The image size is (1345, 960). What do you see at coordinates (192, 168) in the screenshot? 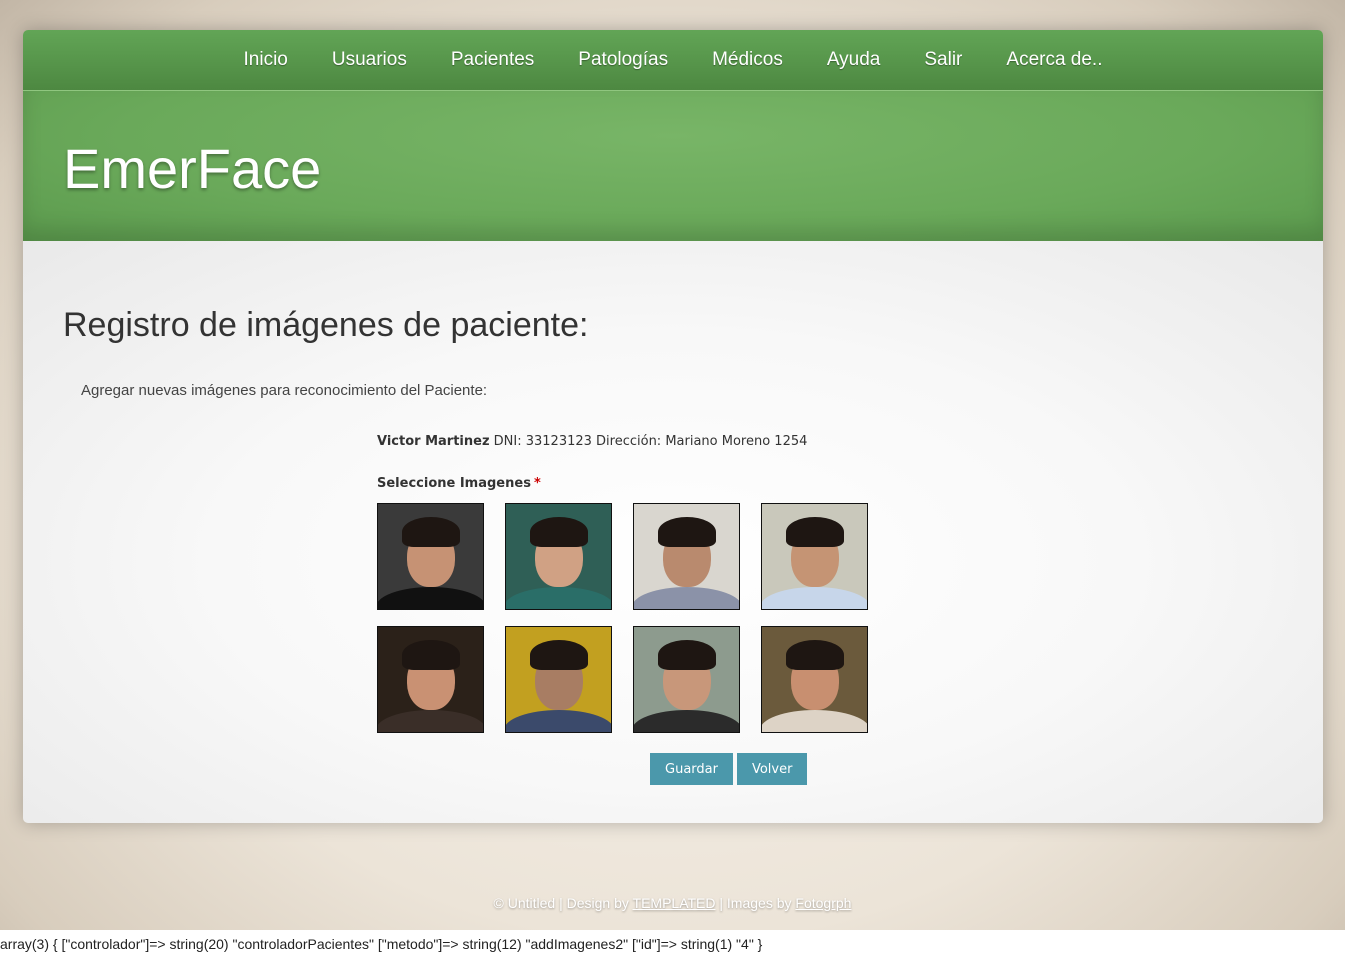
I see `site-logo: EmerFace` at bounding box center [192, 168].